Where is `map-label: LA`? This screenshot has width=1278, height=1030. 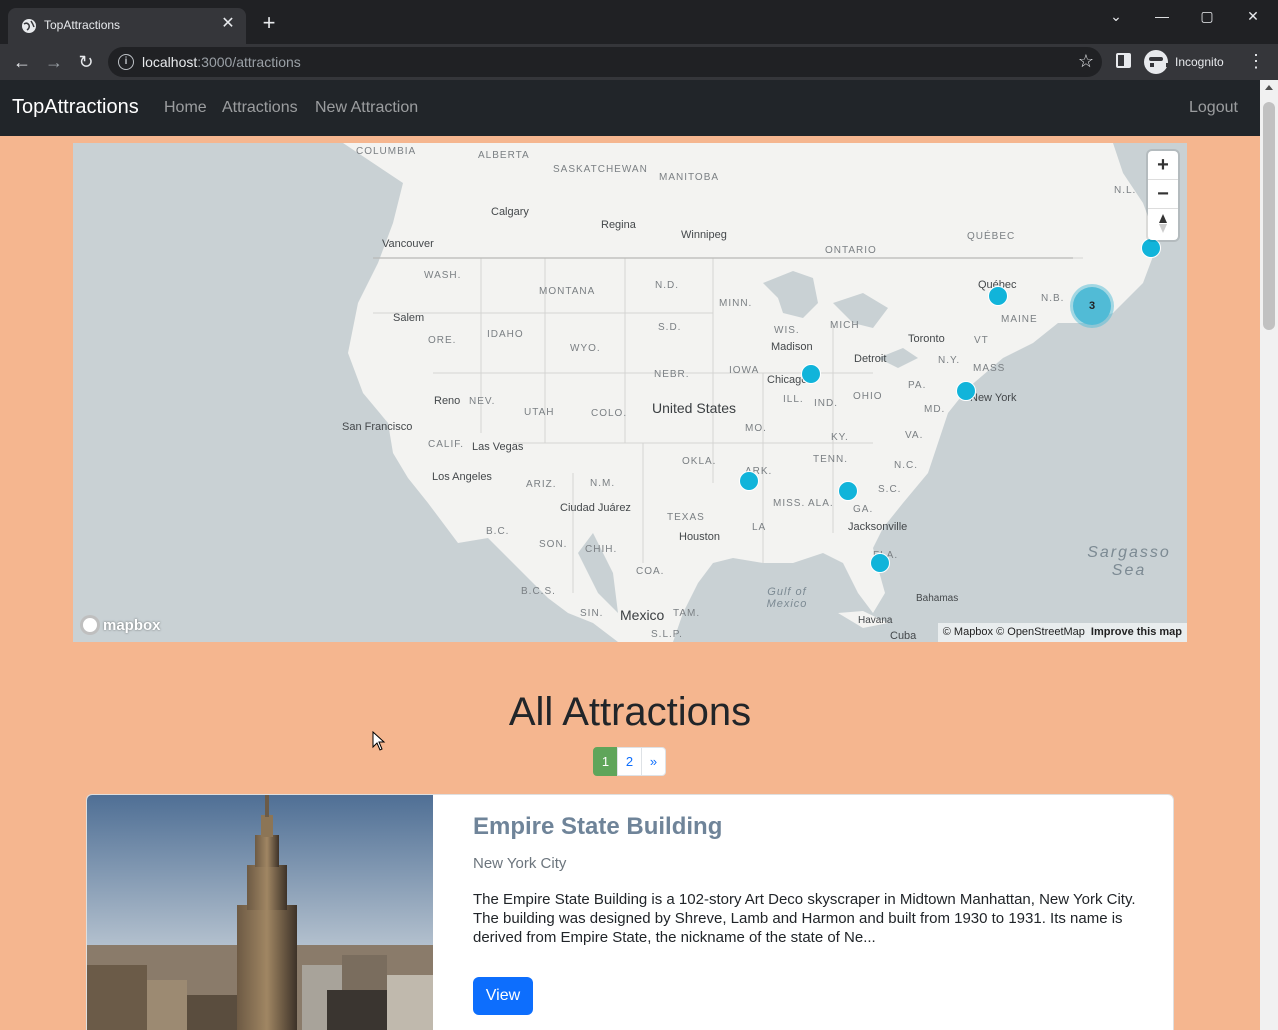 map-label: LA is located at coordinates (759, 527).